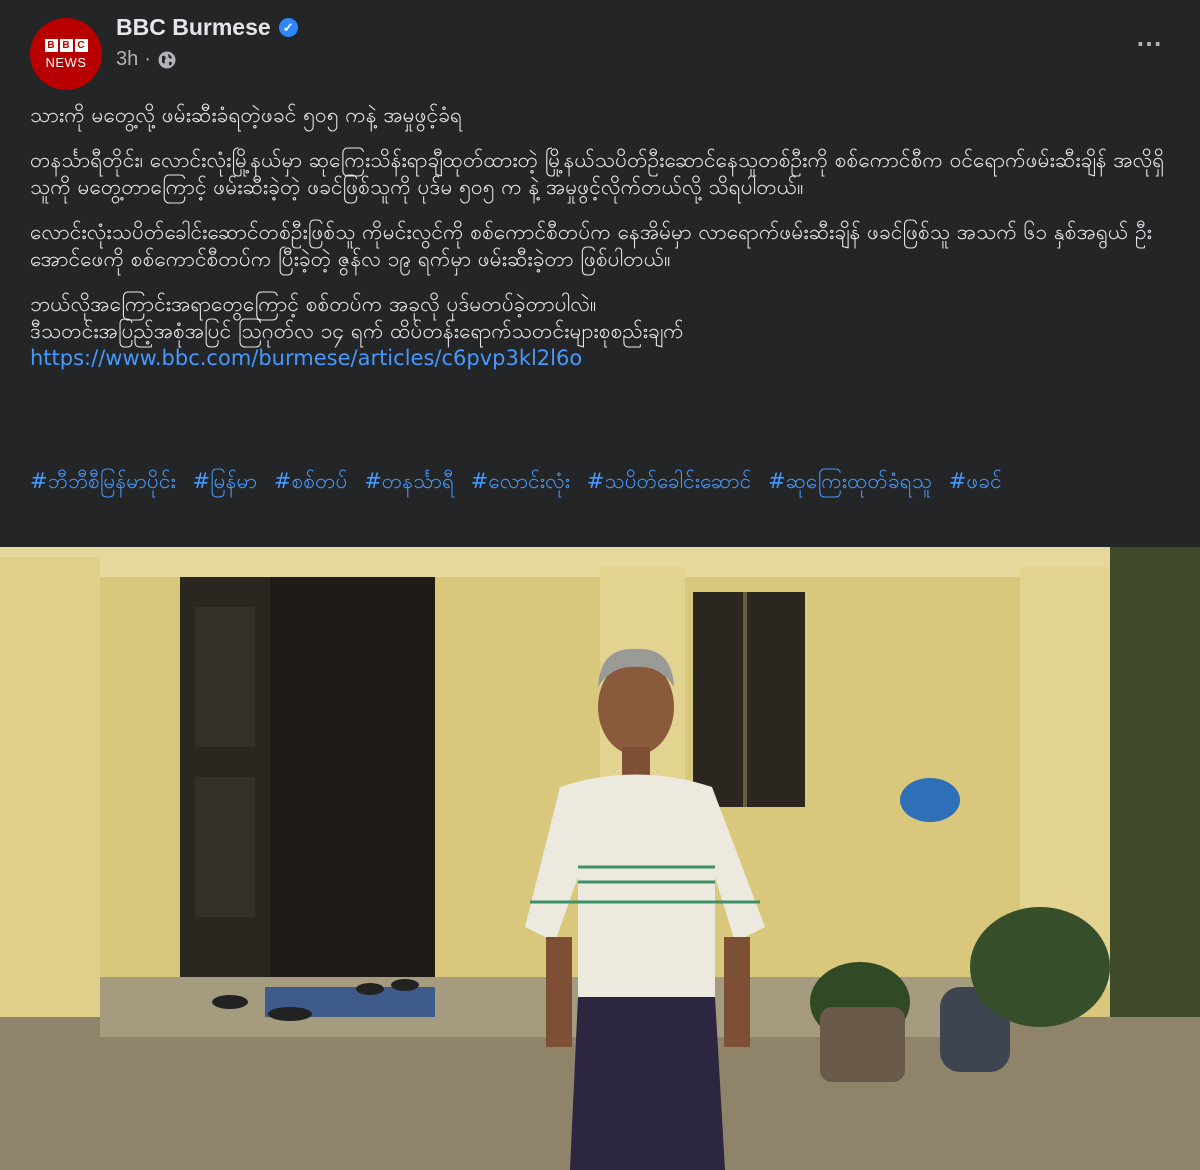 The image size is (1200, 1170). Describe the element at coordinates (225, 481) in the screenshot. I see `hashtag: #မြန်မာ` at that location.